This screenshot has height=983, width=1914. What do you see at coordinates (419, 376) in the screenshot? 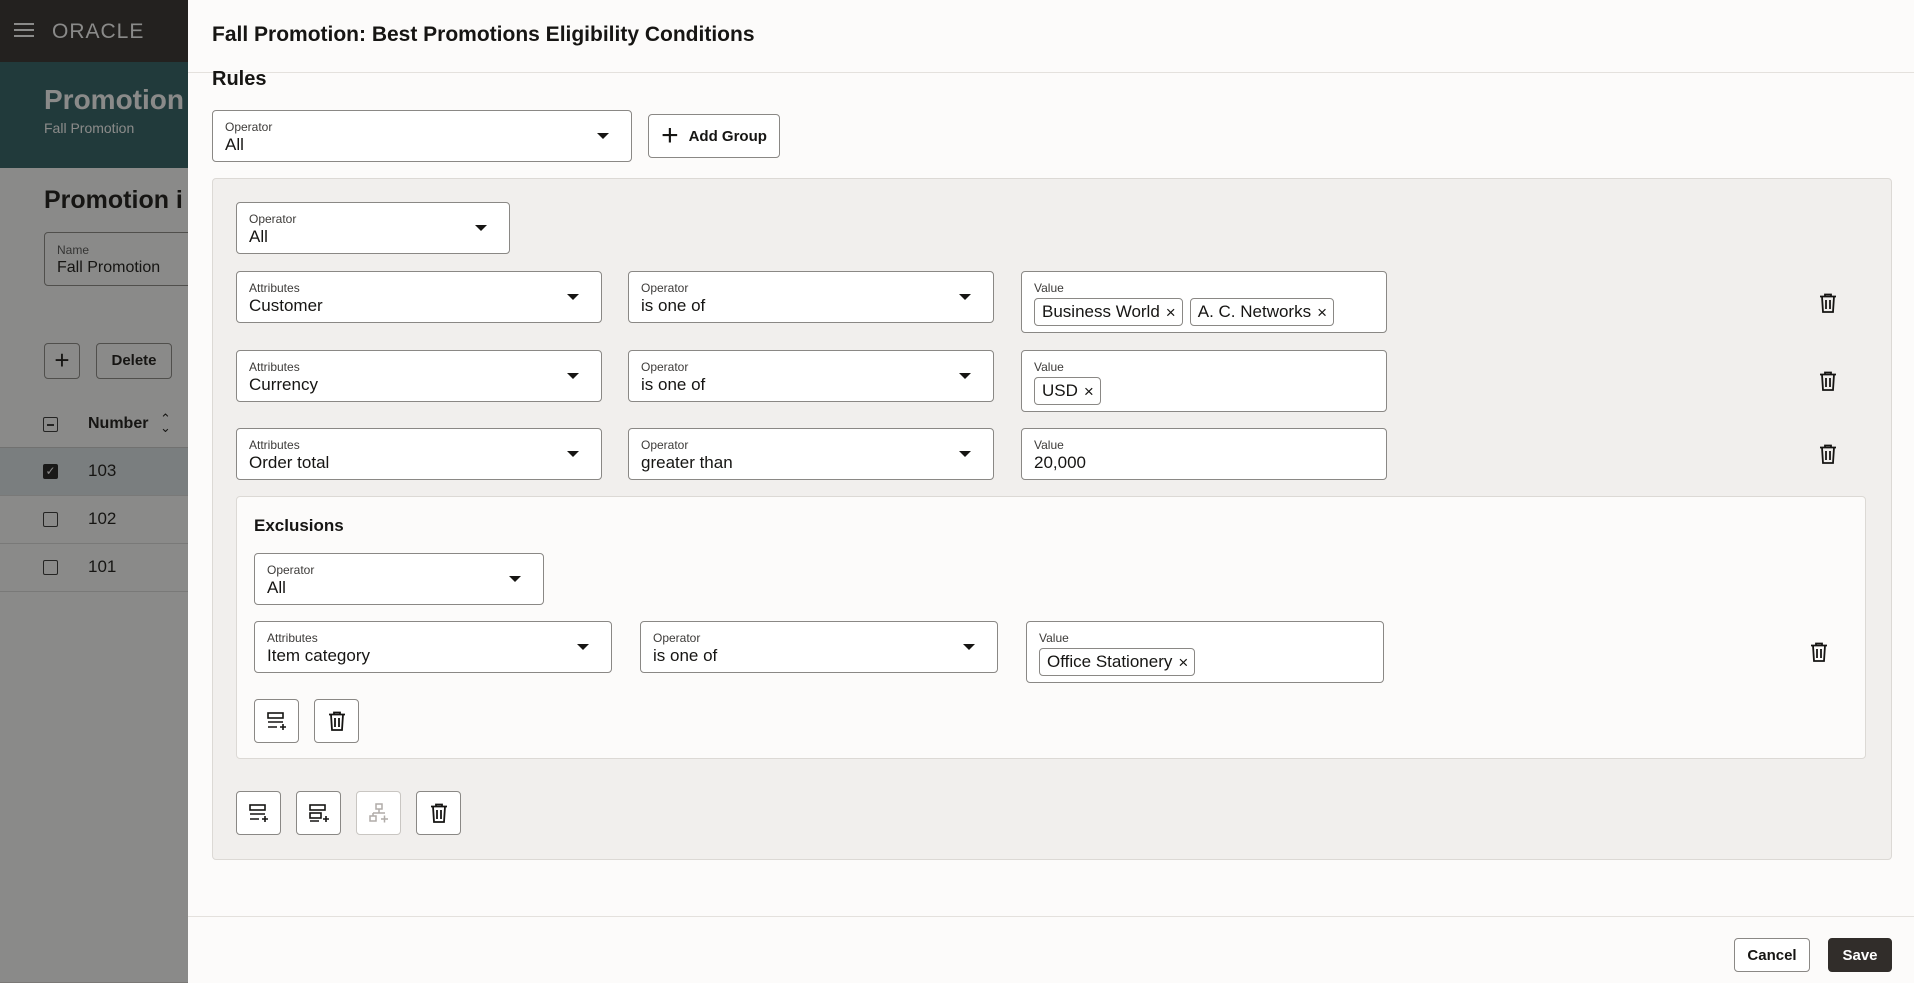
I see `condition-attribute-select: Attributes Currency` at bounding box center [419, 376].